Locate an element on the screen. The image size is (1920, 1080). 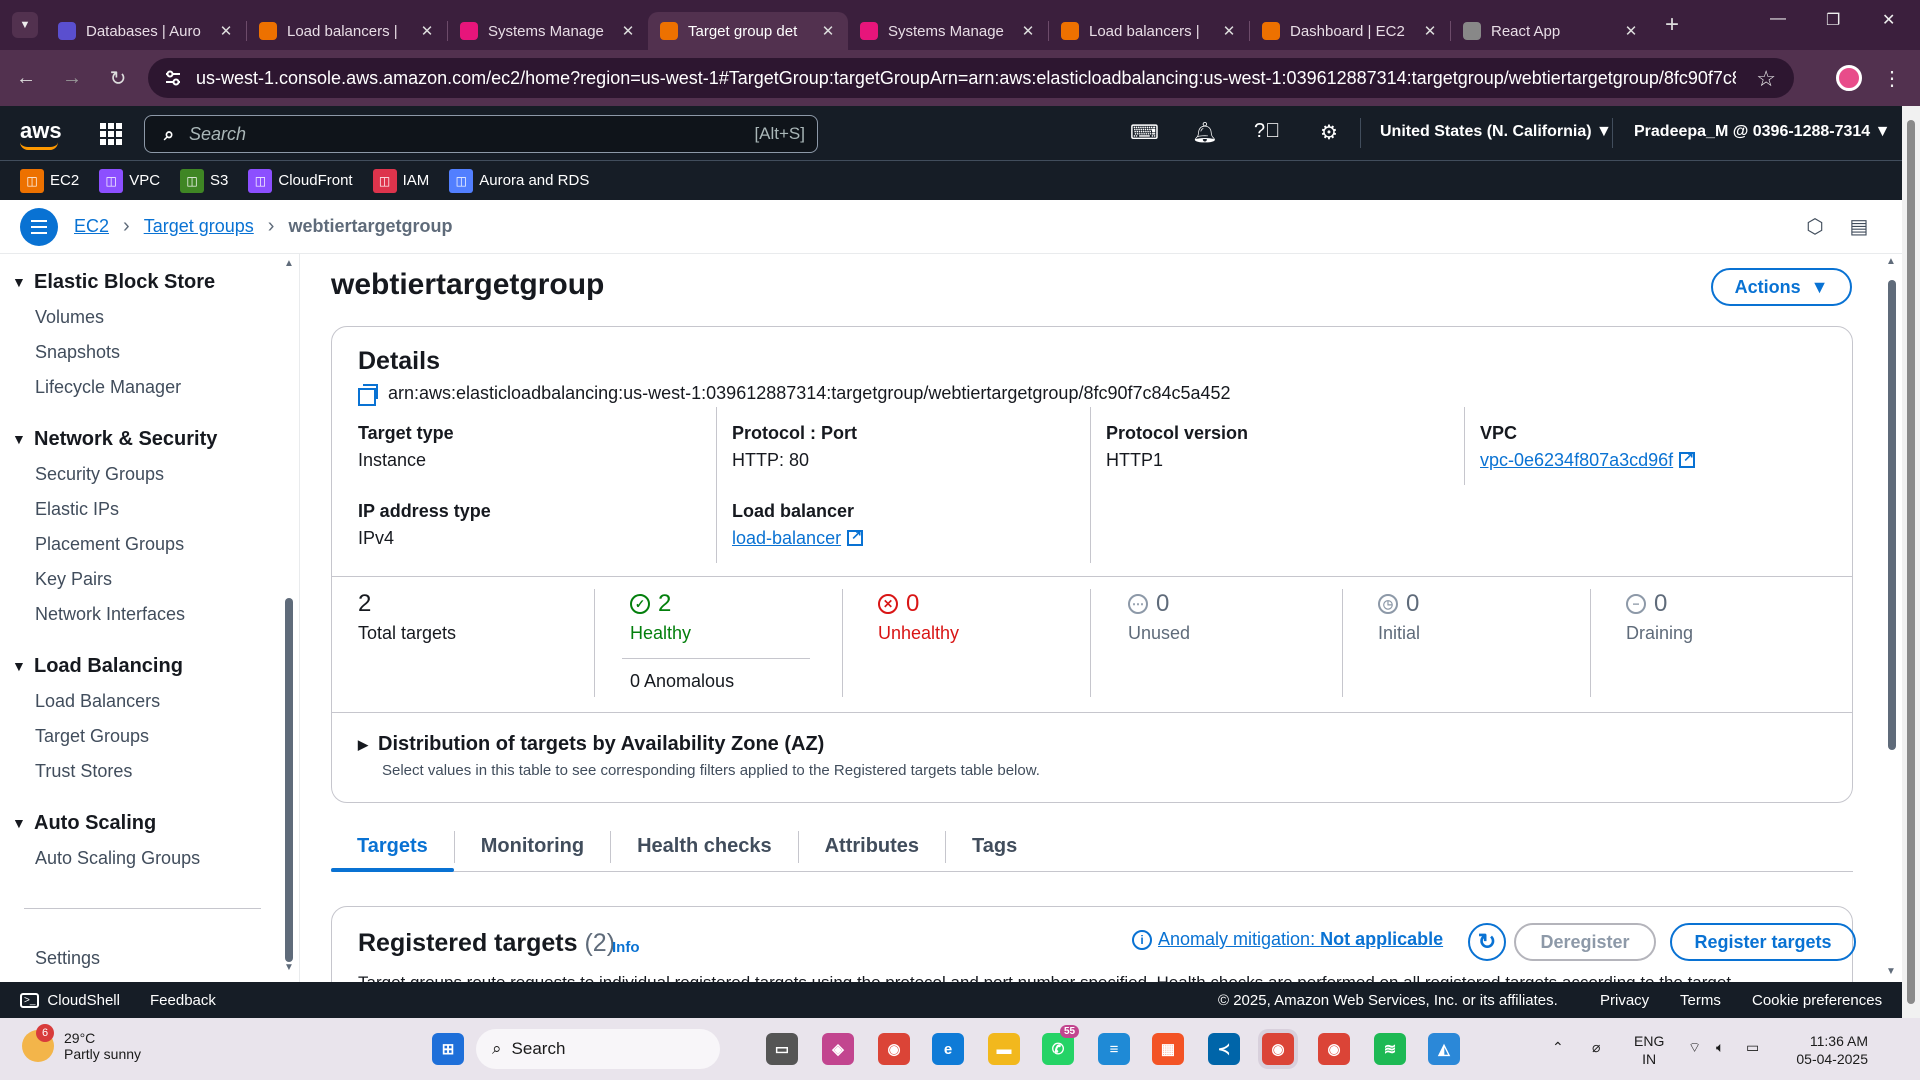
page-scrollbar is located at coordinates (1911, 562).